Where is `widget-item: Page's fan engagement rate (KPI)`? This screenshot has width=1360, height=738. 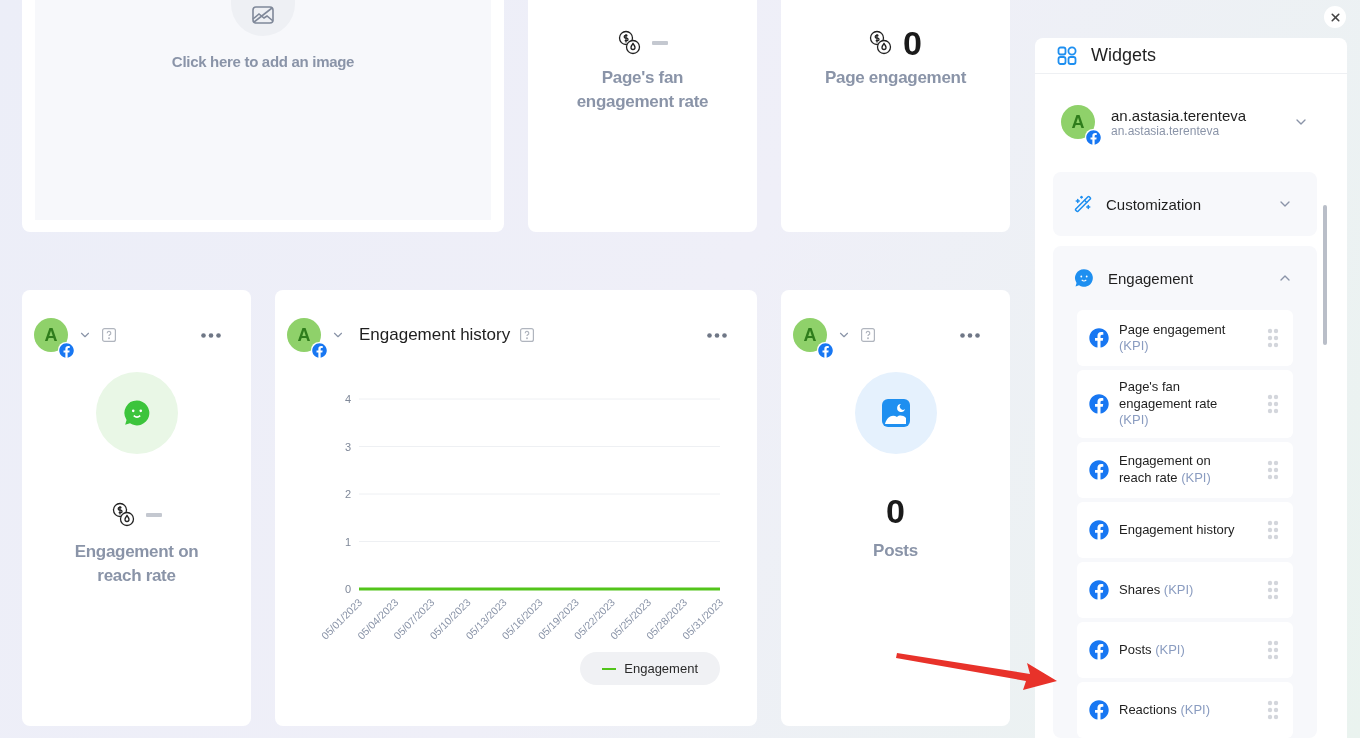 widget-item: Page's fan engagement rate (KPI) is located at coordinates (1185, 404).